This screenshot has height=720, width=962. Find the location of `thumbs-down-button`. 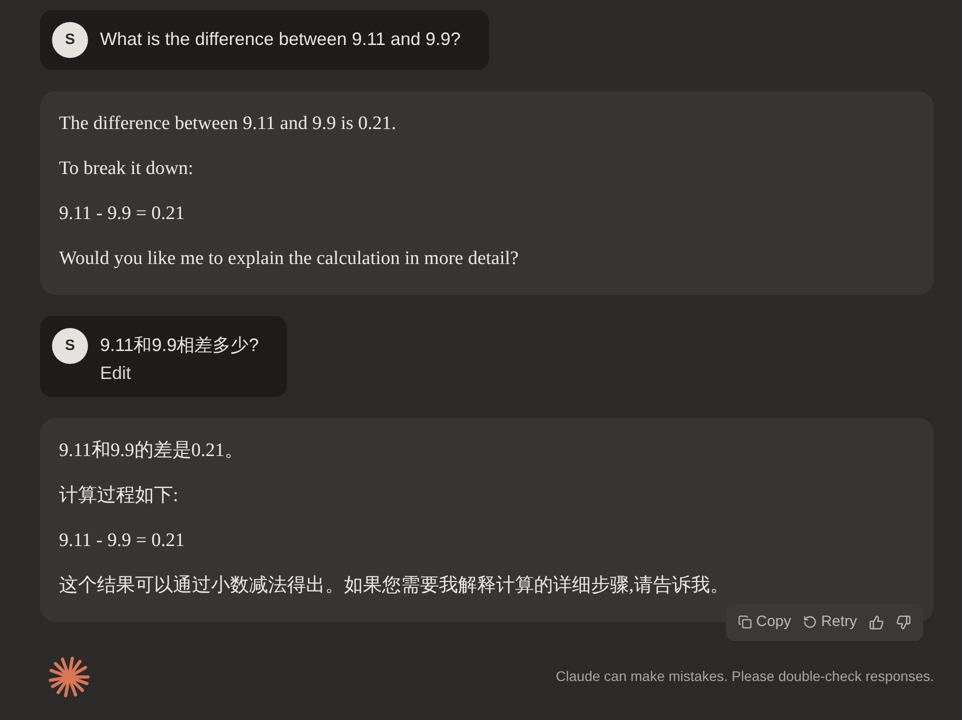

thumbs-down-button is located at coordinates (903, 622).